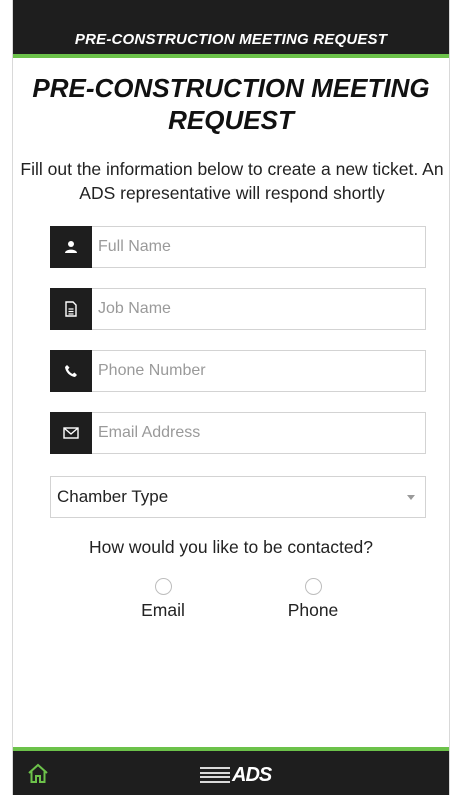 The width and height of the screenshot is (462, 795). What do you see at coordinates (71, 433) in the screenshot?
I see `envelope-icon` at bounding box center [71, 433].